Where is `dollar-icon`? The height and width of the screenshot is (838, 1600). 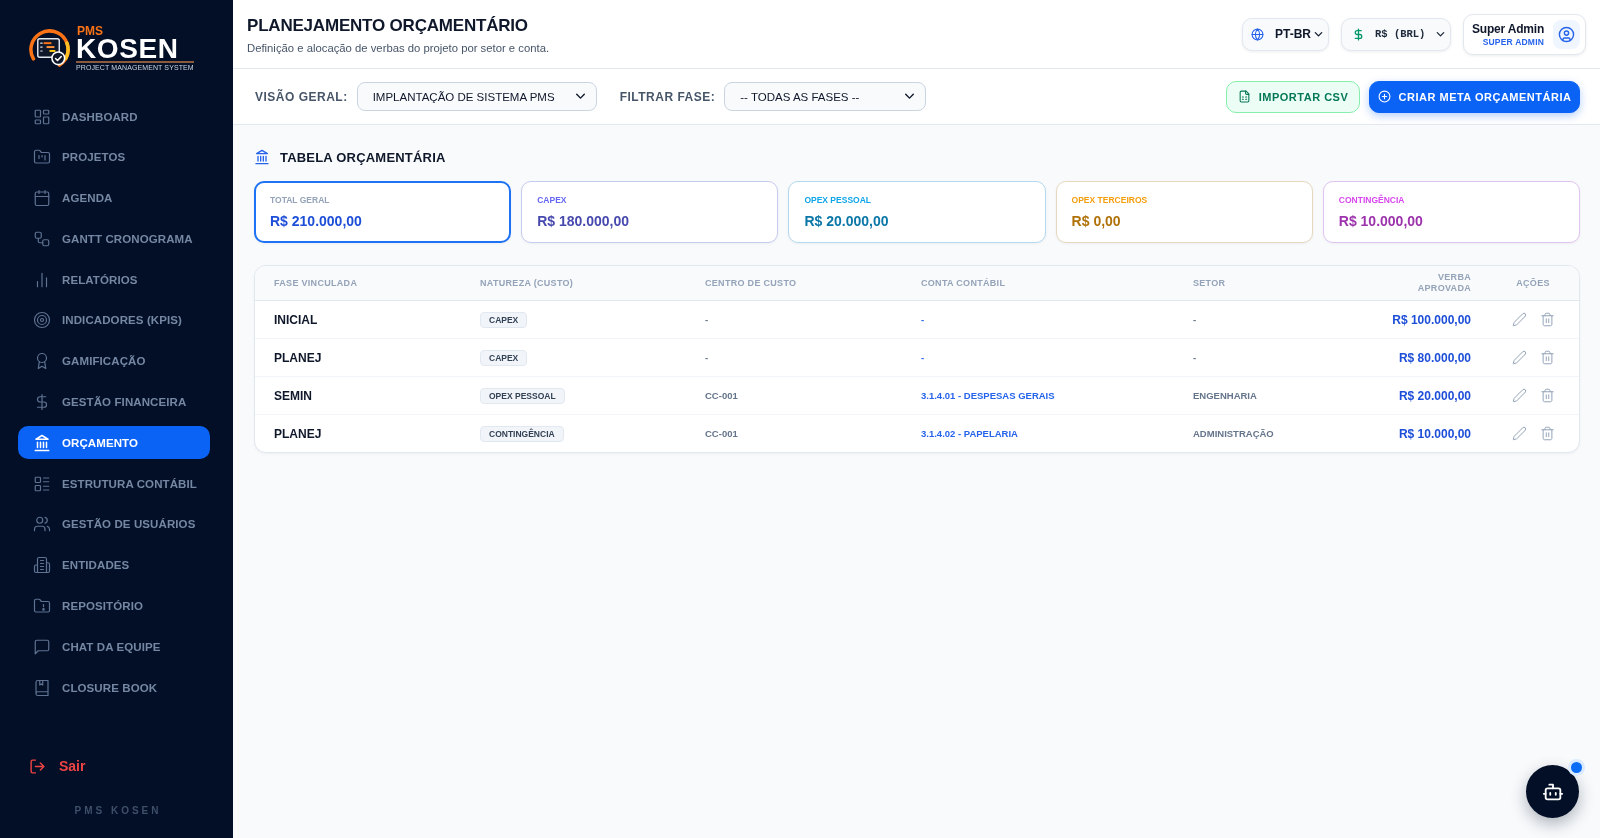
dollar-icon is located at coordinates (1358, 34).